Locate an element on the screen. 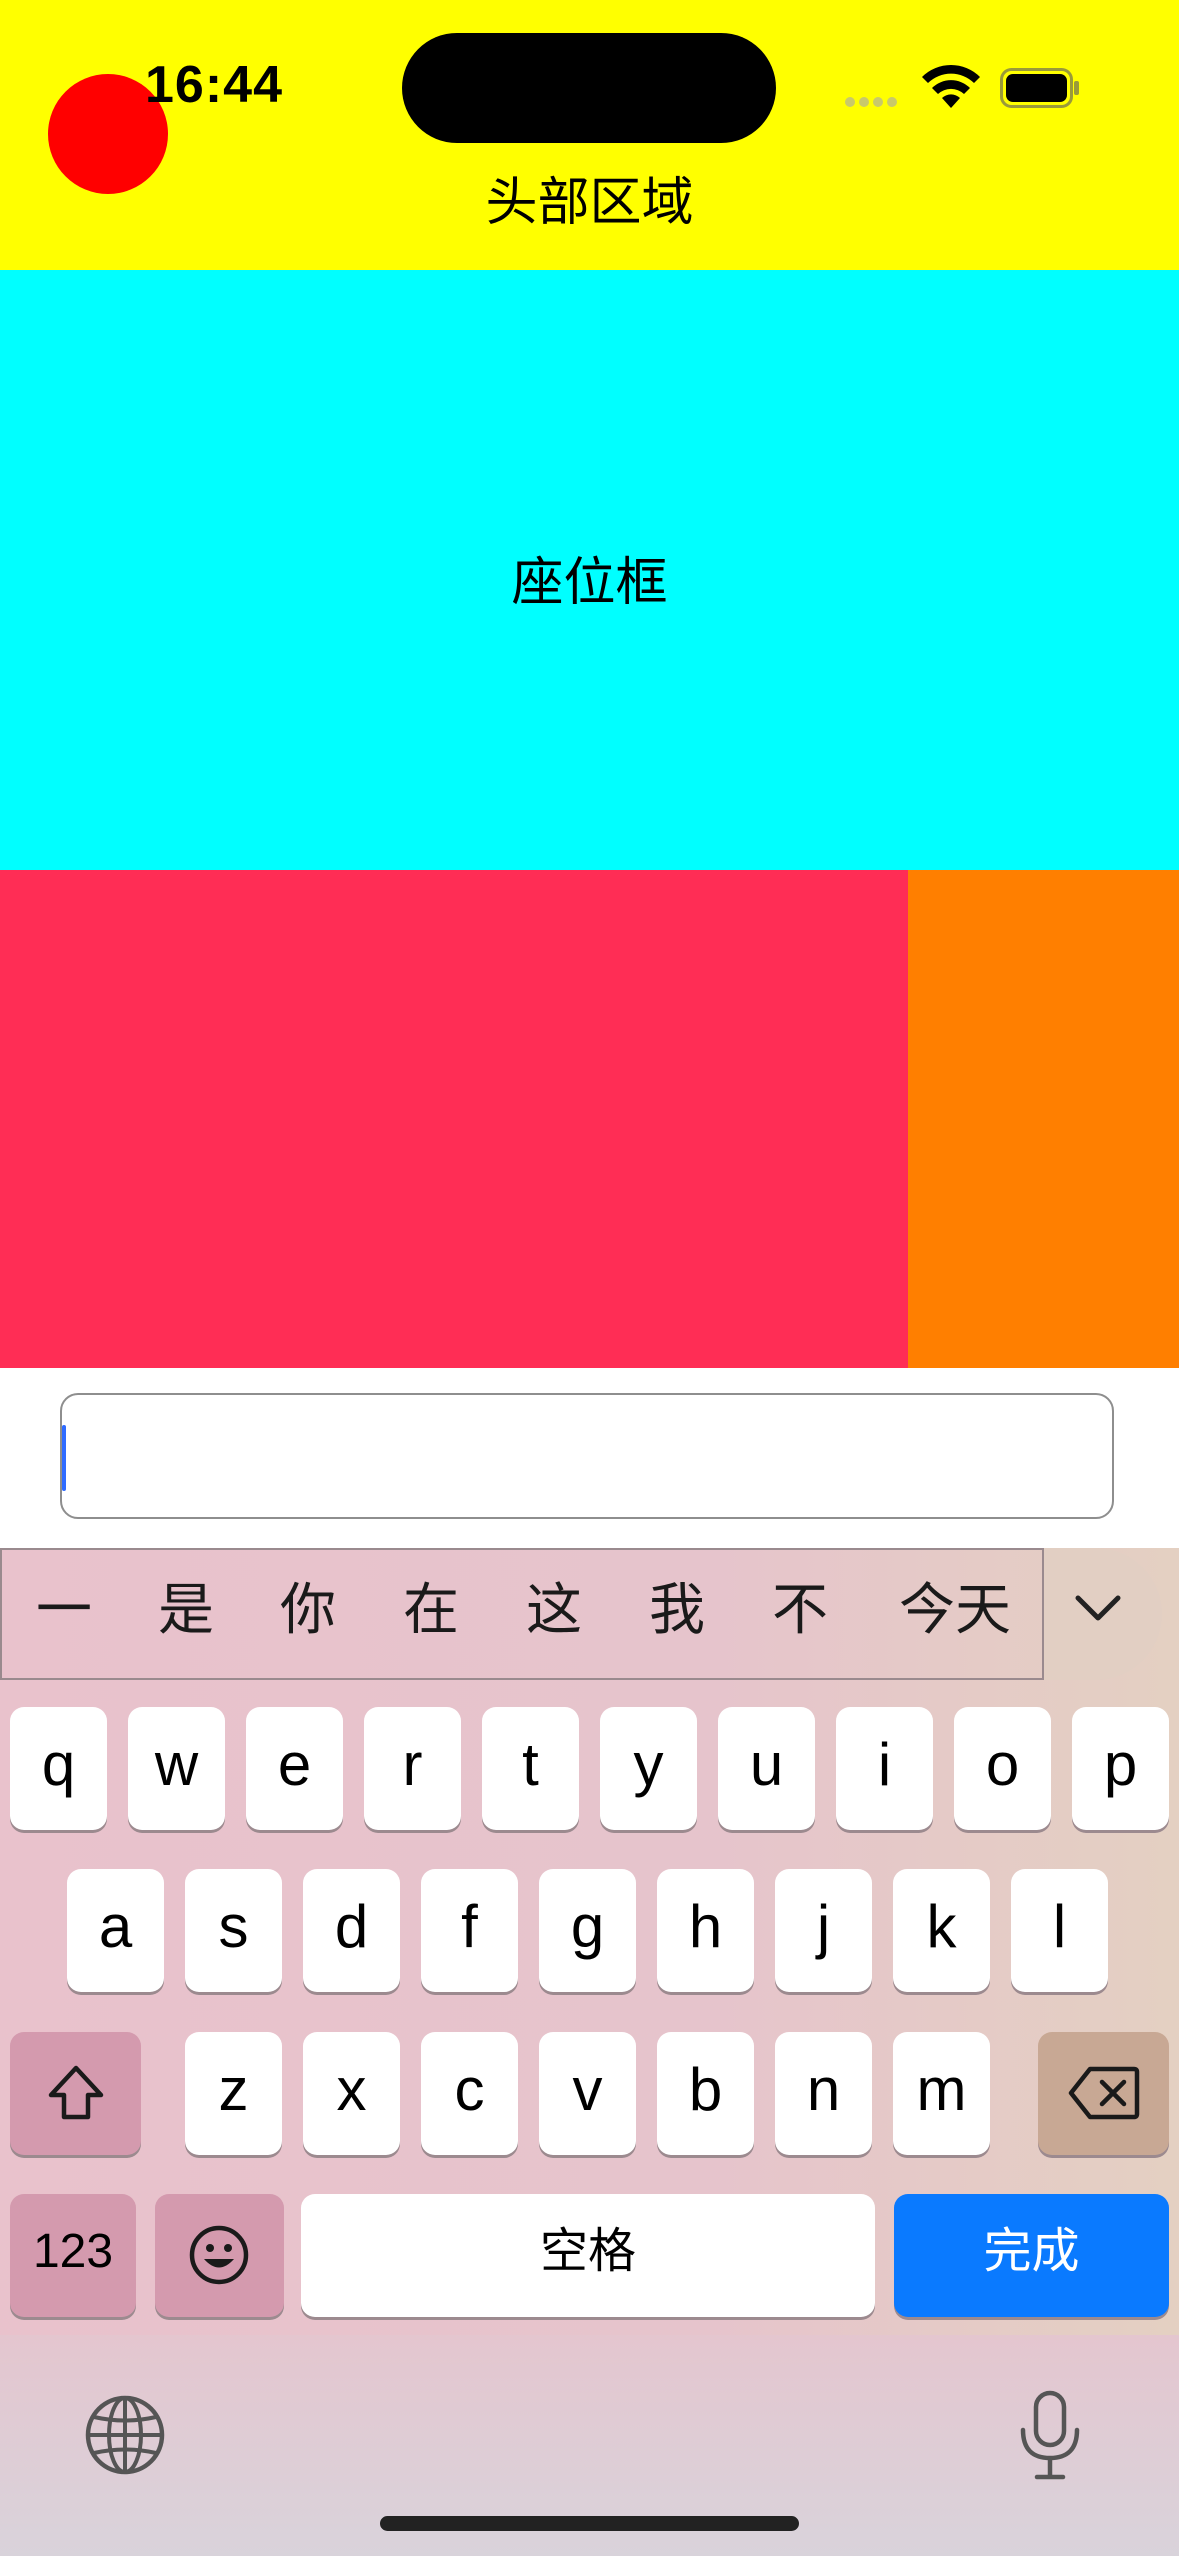 The height and width of the screenshot is (2556, 1179). numbers-key: 123 is located at coordinates (73, 2255).